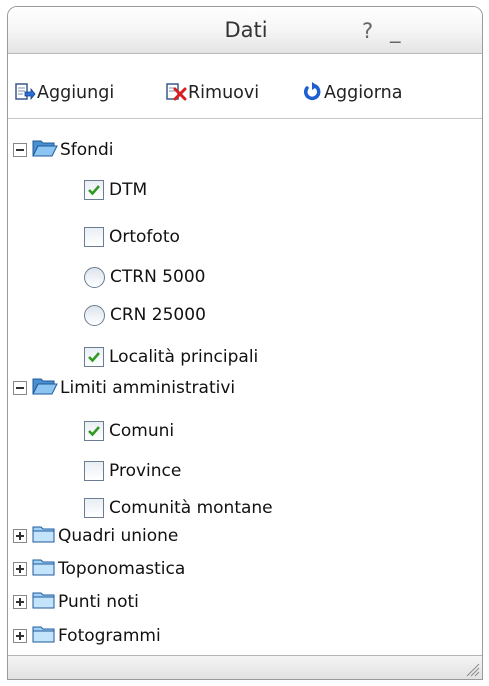 The width and height of the screenshot is (489, 686). I want to click on layer-ortofoto: Ortofoto, so click(132, 237).